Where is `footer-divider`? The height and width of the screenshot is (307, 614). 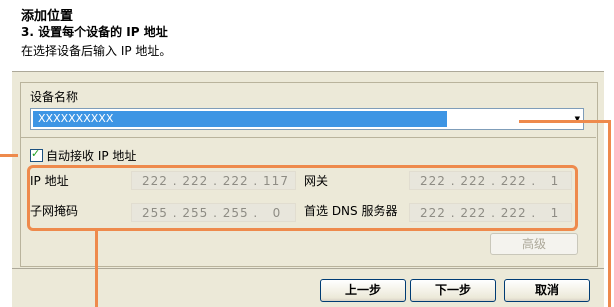 footer-divider is located at coordinates (308, 268).